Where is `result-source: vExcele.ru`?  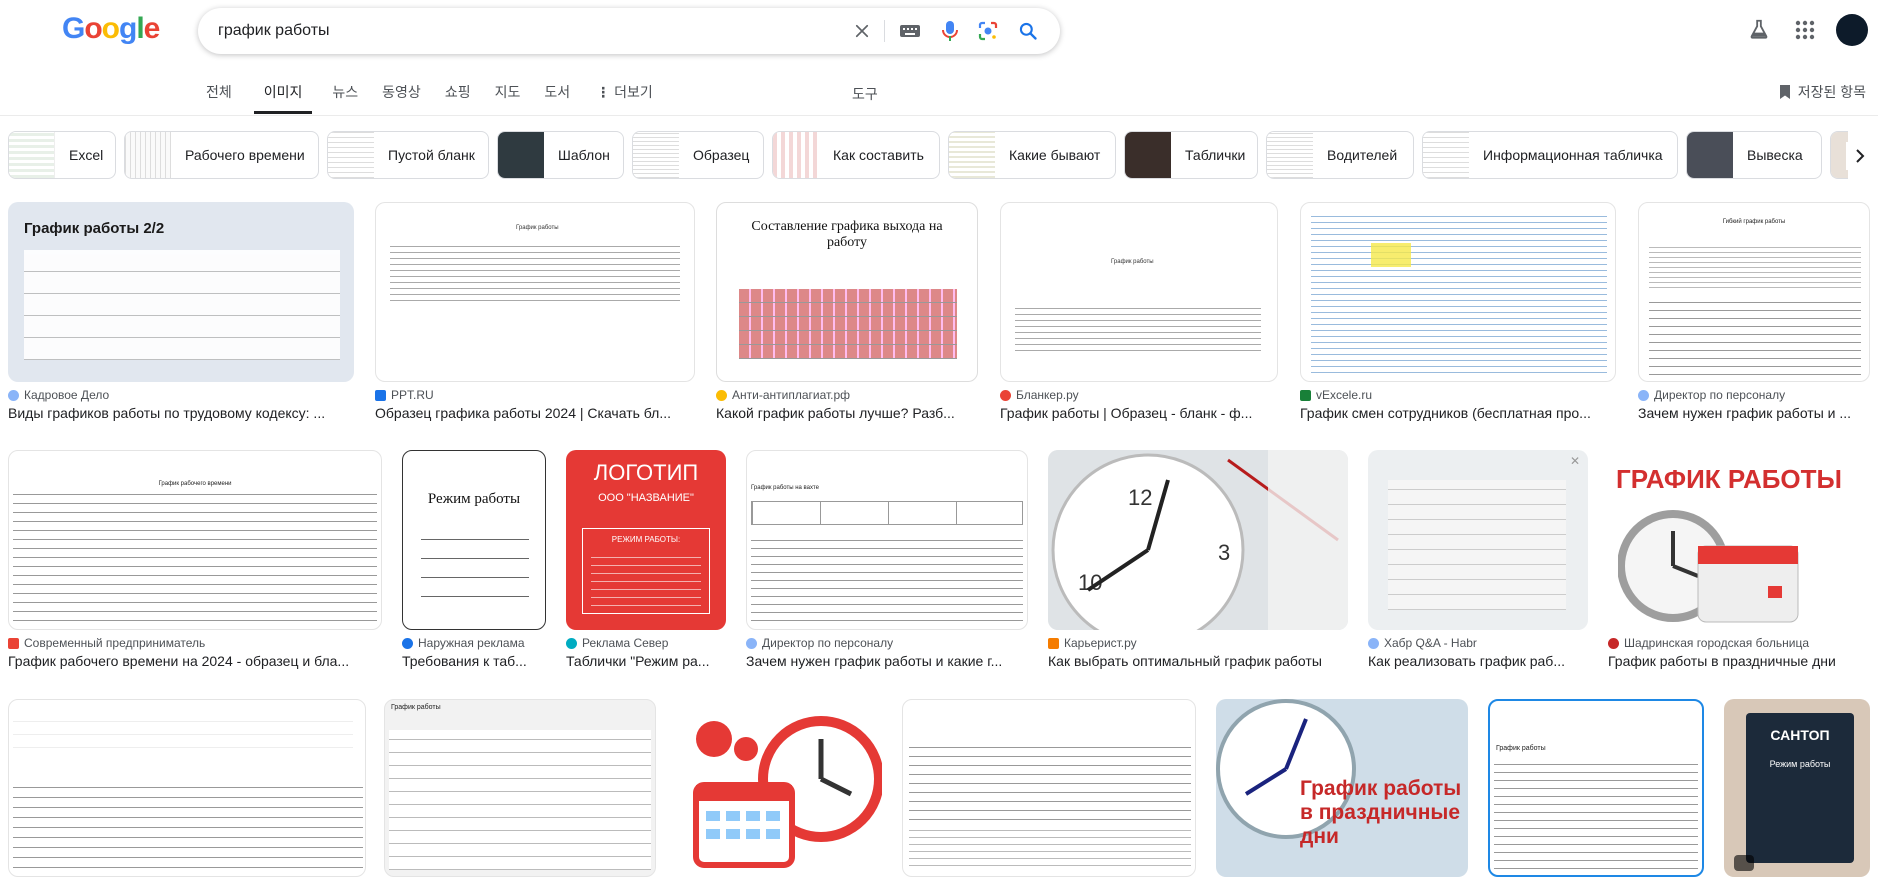 result-source: vExcele.ru is located at coordinates (1458, 395).